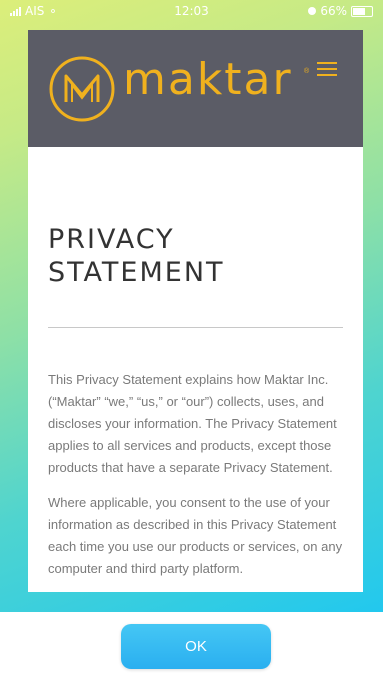 The width and height of the screenshot is (383, 676). Describe the element at coordinates (307, 71) in the screenshot. I see `registered-mark: ®` at that location.